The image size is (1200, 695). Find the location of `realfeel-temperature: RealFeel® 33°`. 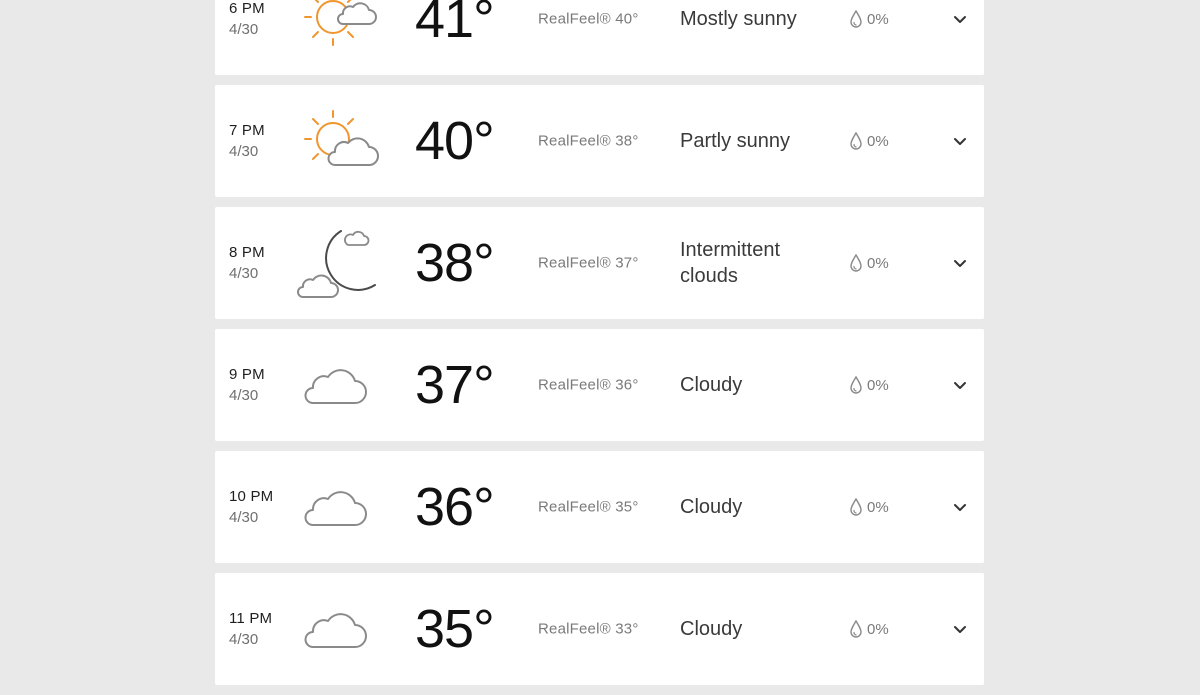

realfeel-temperature: RealFeel® 33° is located at coordinates (588, 629).